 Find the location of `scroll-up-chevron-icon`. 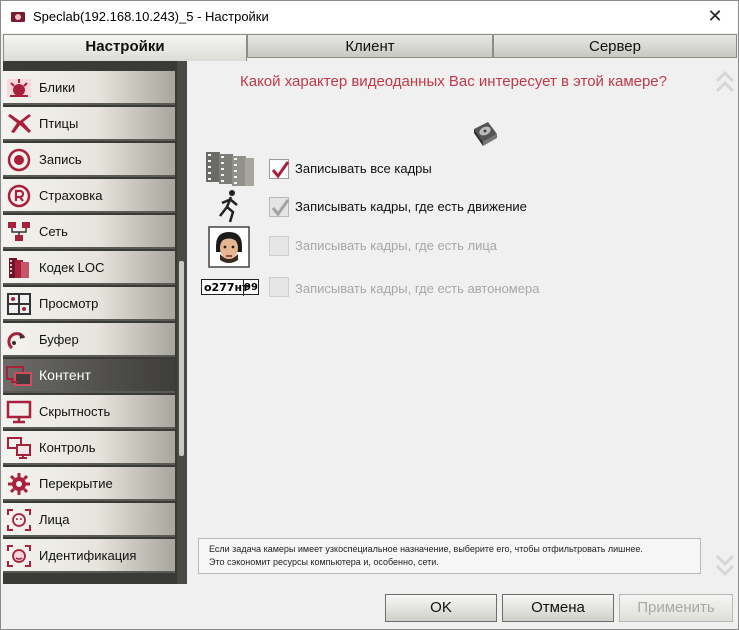

scroll-up-chevron-icon is located at coordinates (725, 83).